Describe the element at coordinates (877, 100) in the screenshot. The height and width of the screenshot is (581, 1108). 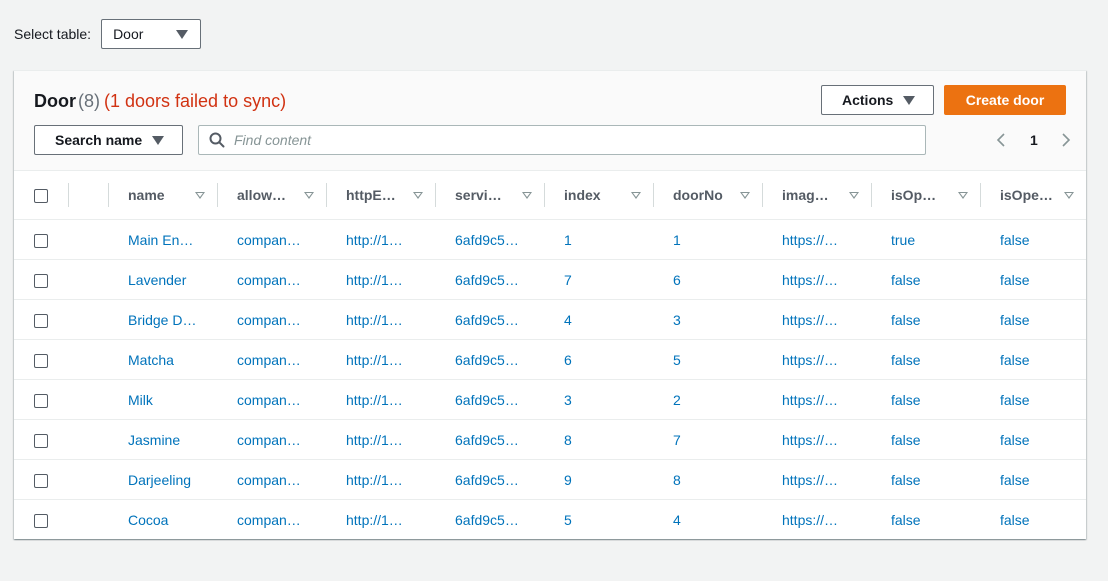
I see `actions-button: Actions` at that location.